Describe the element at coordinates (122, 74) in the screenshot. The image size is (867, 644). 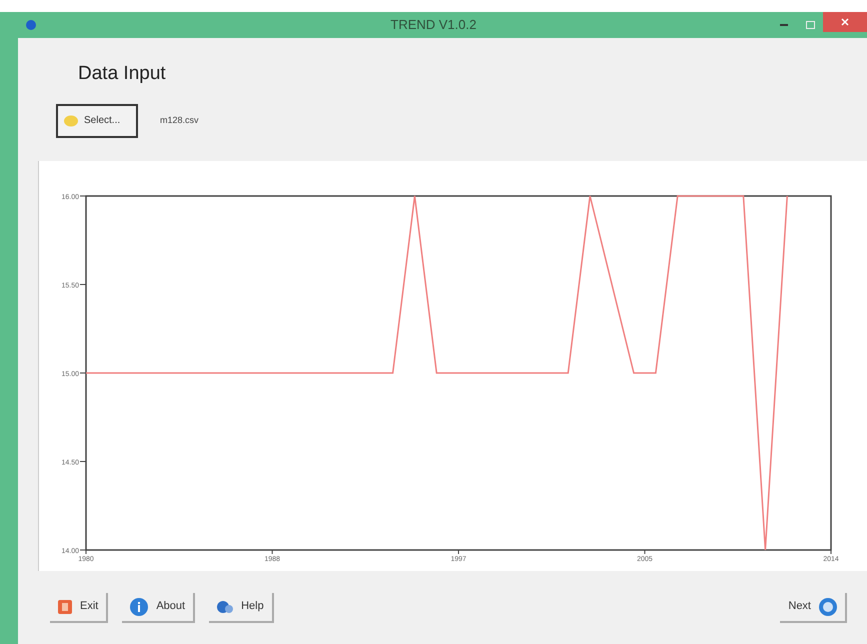
I see `page-heading: Data Input` at that location.